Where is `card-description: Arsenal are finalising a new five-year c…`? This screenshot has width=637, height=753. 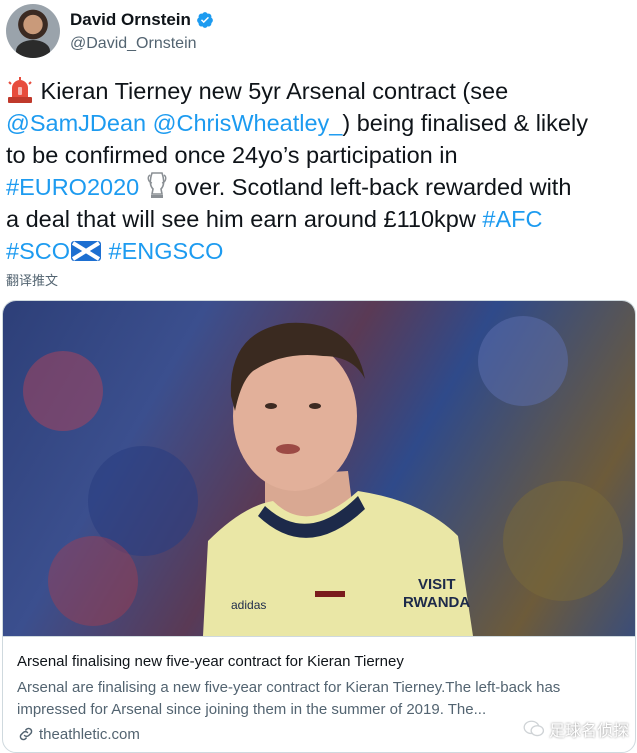 card-description: Arsenal are finalising a new five-year c… is located at coordinates (322, 699).